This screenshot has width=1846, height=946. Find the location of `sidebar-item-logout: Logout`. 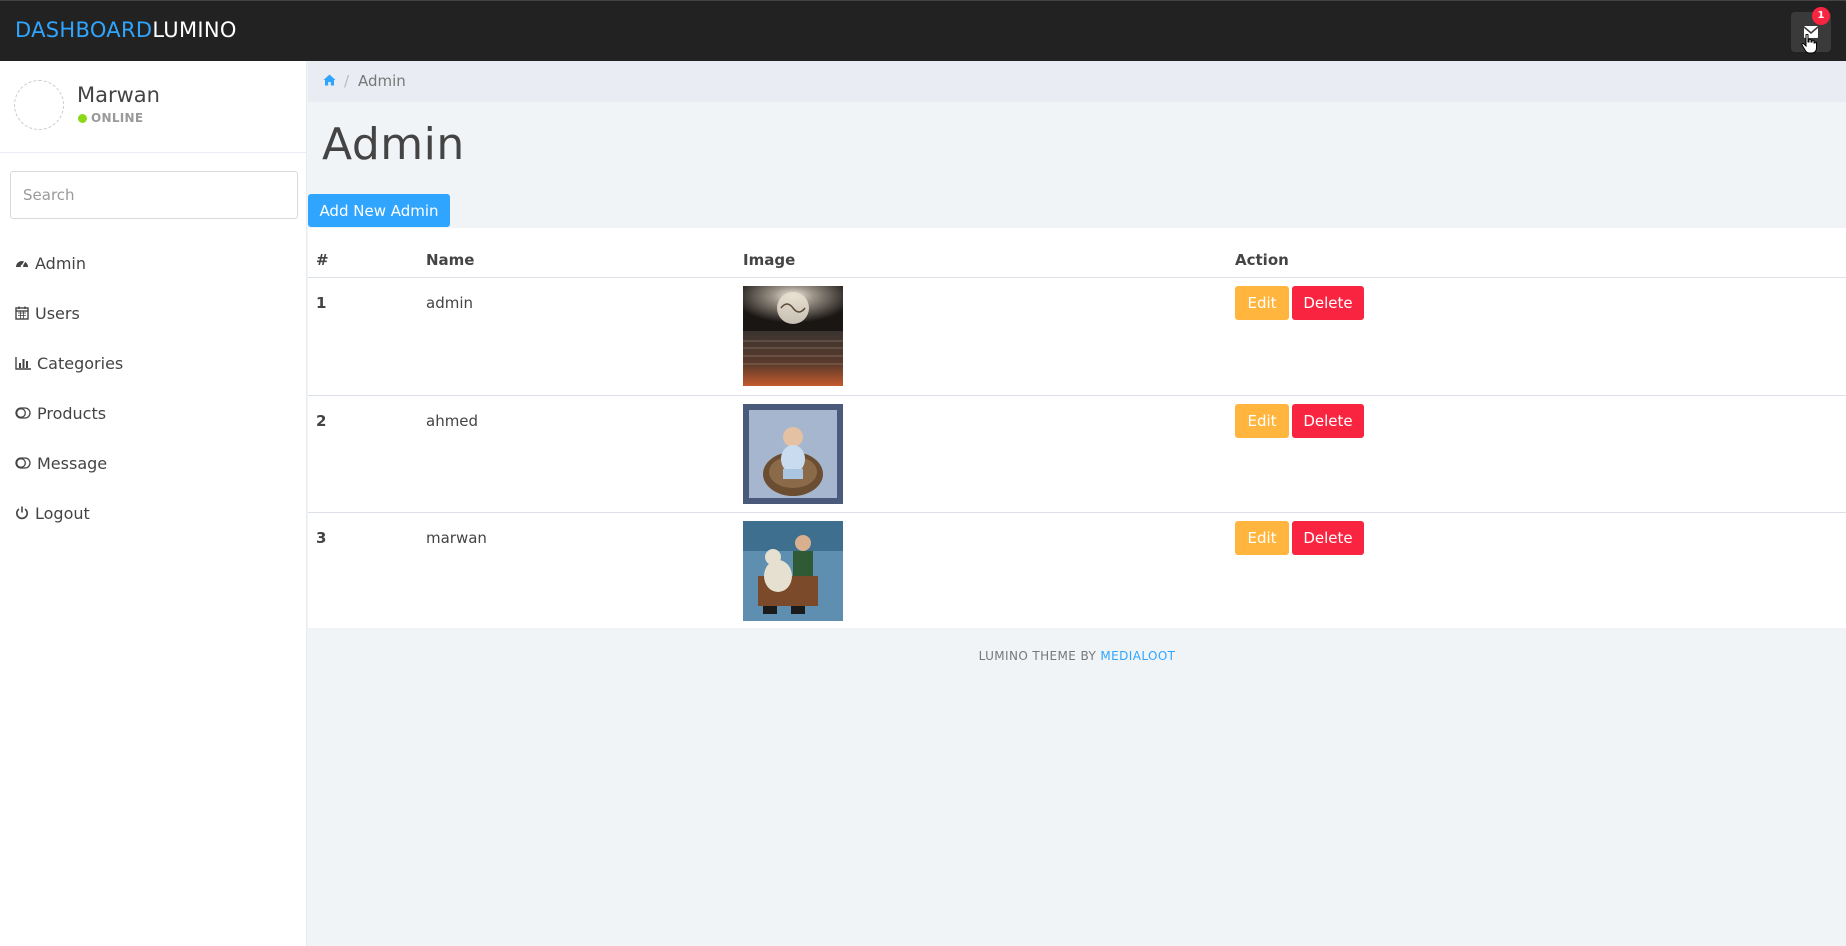

sidebar-item-logout: Logout is located at coordinates (153, 513).